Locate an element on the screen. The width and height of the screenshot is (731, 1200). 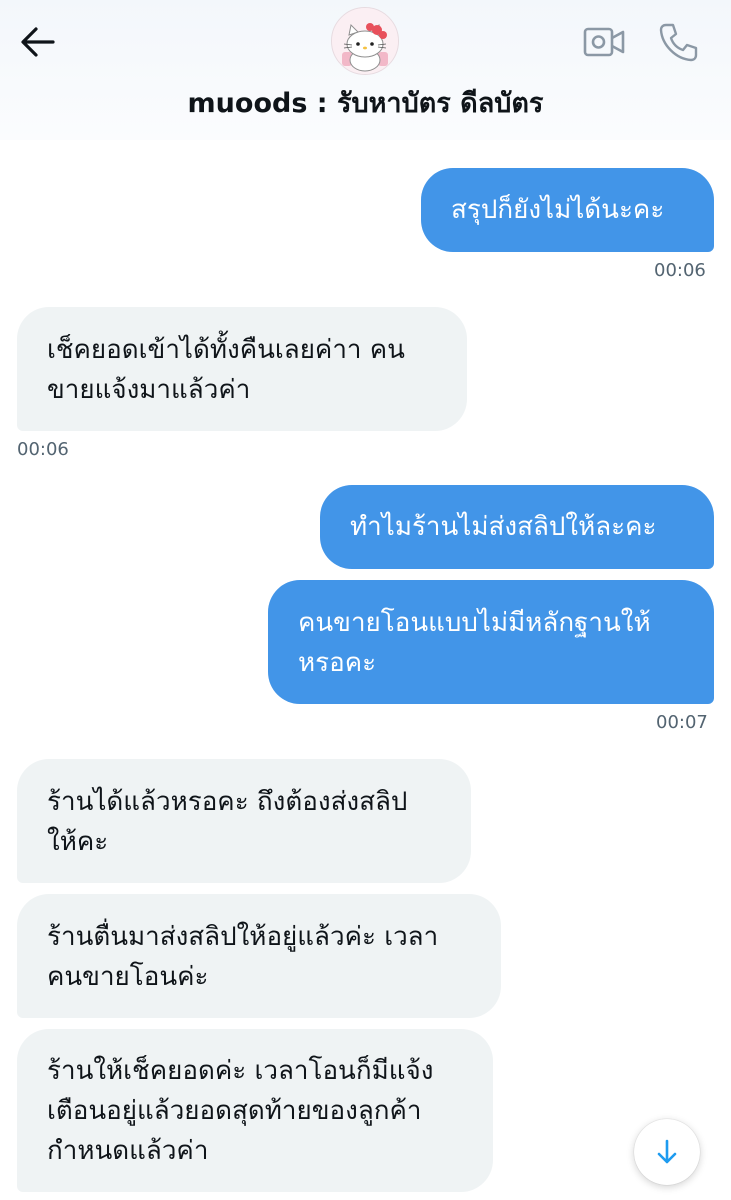
message-bubble-outgoing: ทำไมร้านไม่ส่งสลิปให้ละคะ is located at coordinates (517, 527).